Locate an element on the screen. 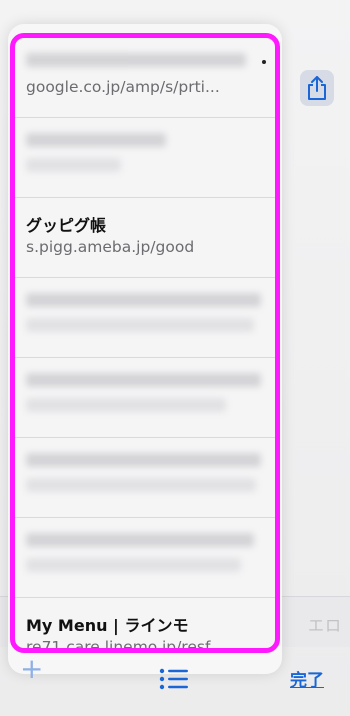 This screenshot has width=350, height=716. share-icon is located at coordinates (317, 88).